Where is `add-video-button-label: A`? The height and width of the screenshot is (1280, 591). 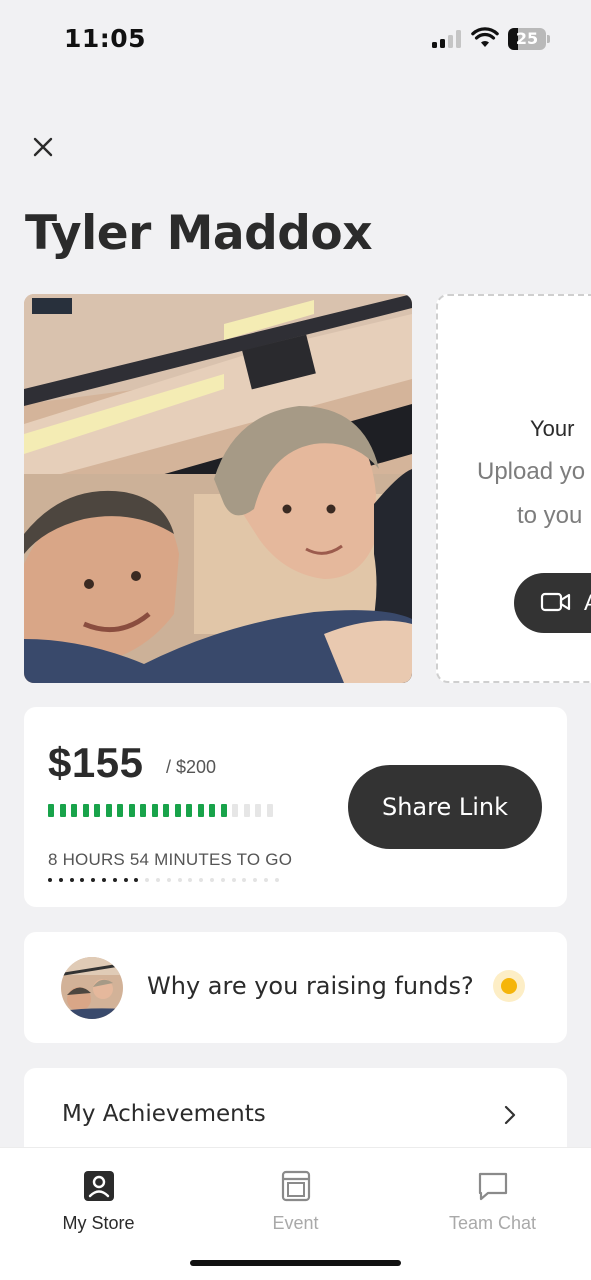 add-video-button-label: A is located at coordinates (587, 603).